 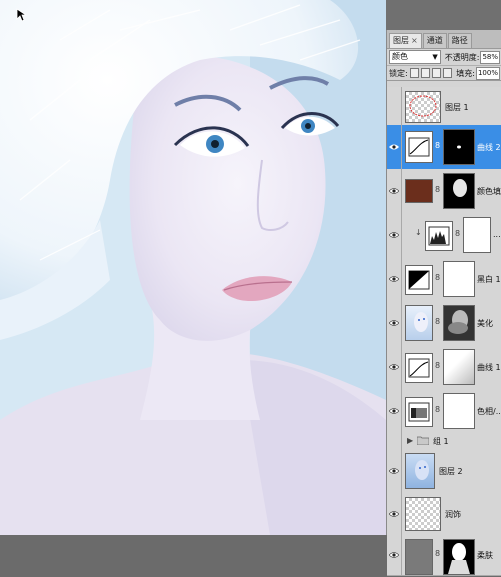 What do you see at coordinates (489, 147) in the screenshot?
I see `layer-name: 曲线 2` at bounding box center [489, 147].